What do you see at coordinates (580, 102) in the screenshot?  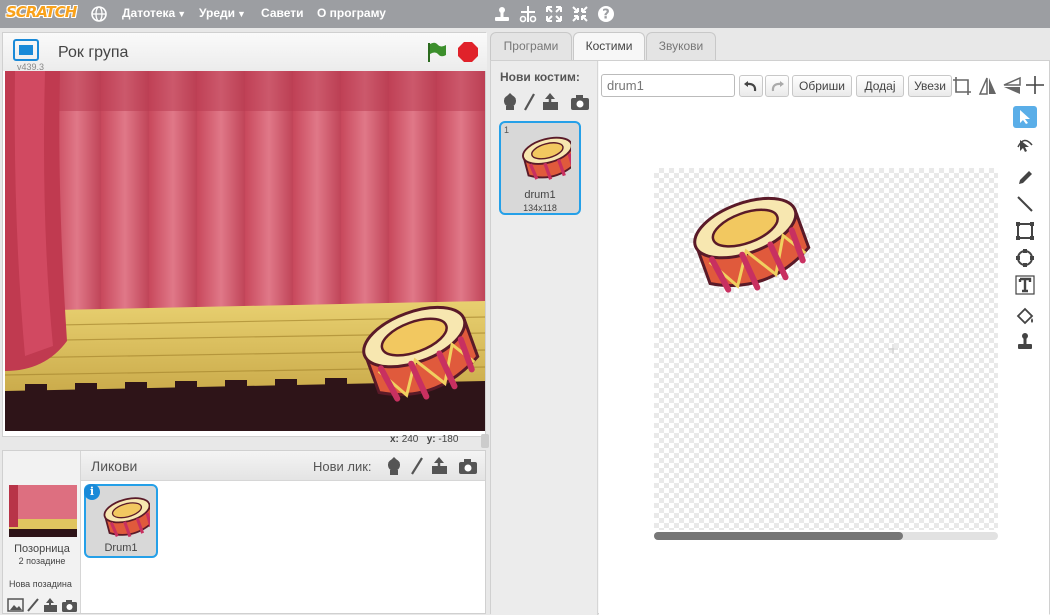 I see `camera-costume-icon` at bounding box center [580, 102].